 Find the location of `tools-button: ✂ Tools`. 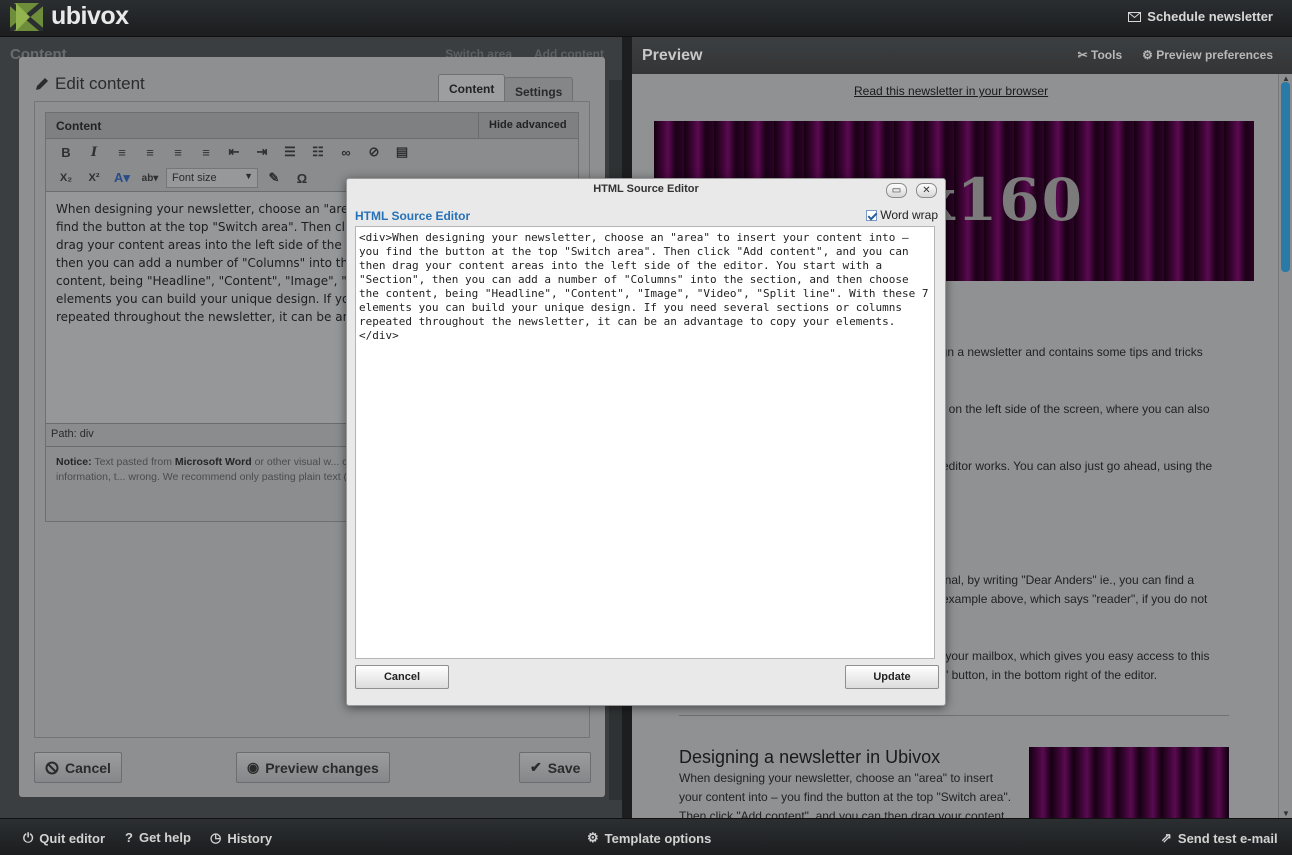

tools-button: ✂ Tools is located at coordinates (1100, 55).